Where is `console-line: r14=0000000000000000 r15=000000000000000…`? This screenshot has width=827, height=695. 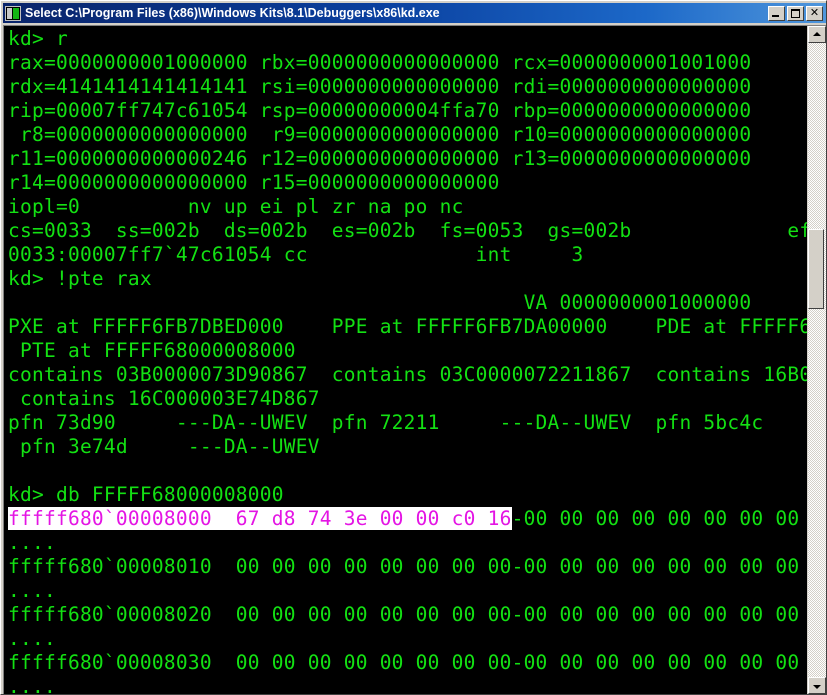
console-line: r14=0000000000000000 r15=000000000000000… is located at coordinates (254, 182).